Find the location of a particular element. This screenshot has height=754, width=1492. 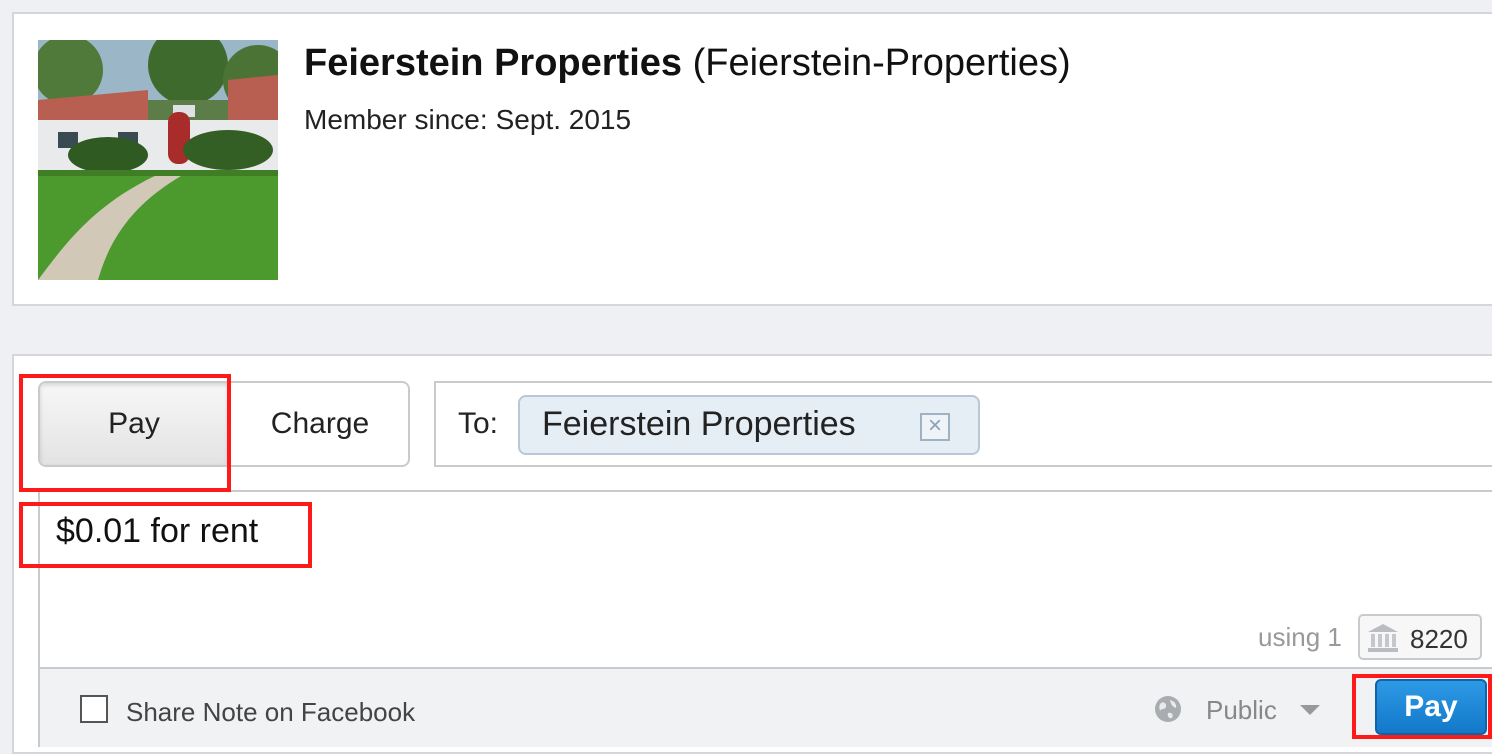

recipient-name: Feierstein Properties is located at coordinates (699, 424).